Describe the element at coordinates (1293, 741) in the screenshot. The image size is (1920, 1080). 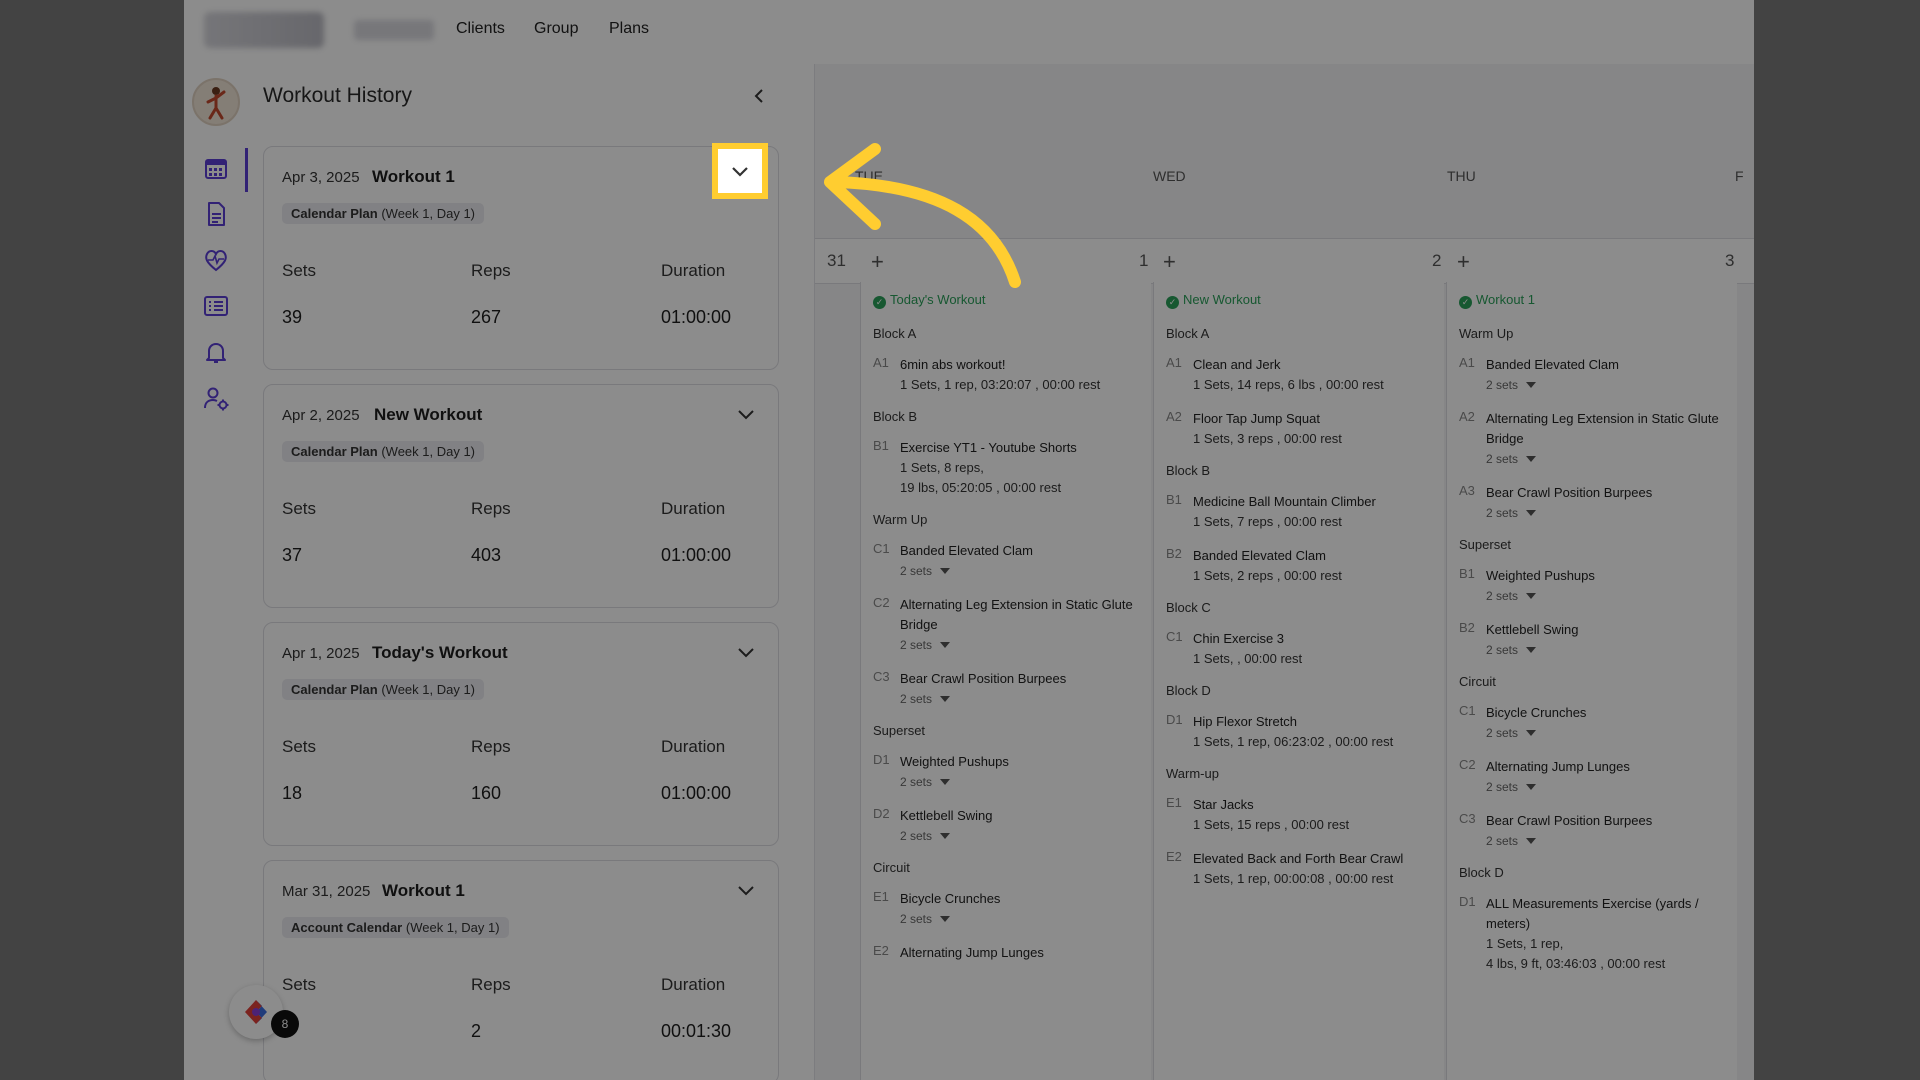
I see `exercise-details: 1 Sets, 1 rep, 06:23:02 , 00:00 rest` at that location.